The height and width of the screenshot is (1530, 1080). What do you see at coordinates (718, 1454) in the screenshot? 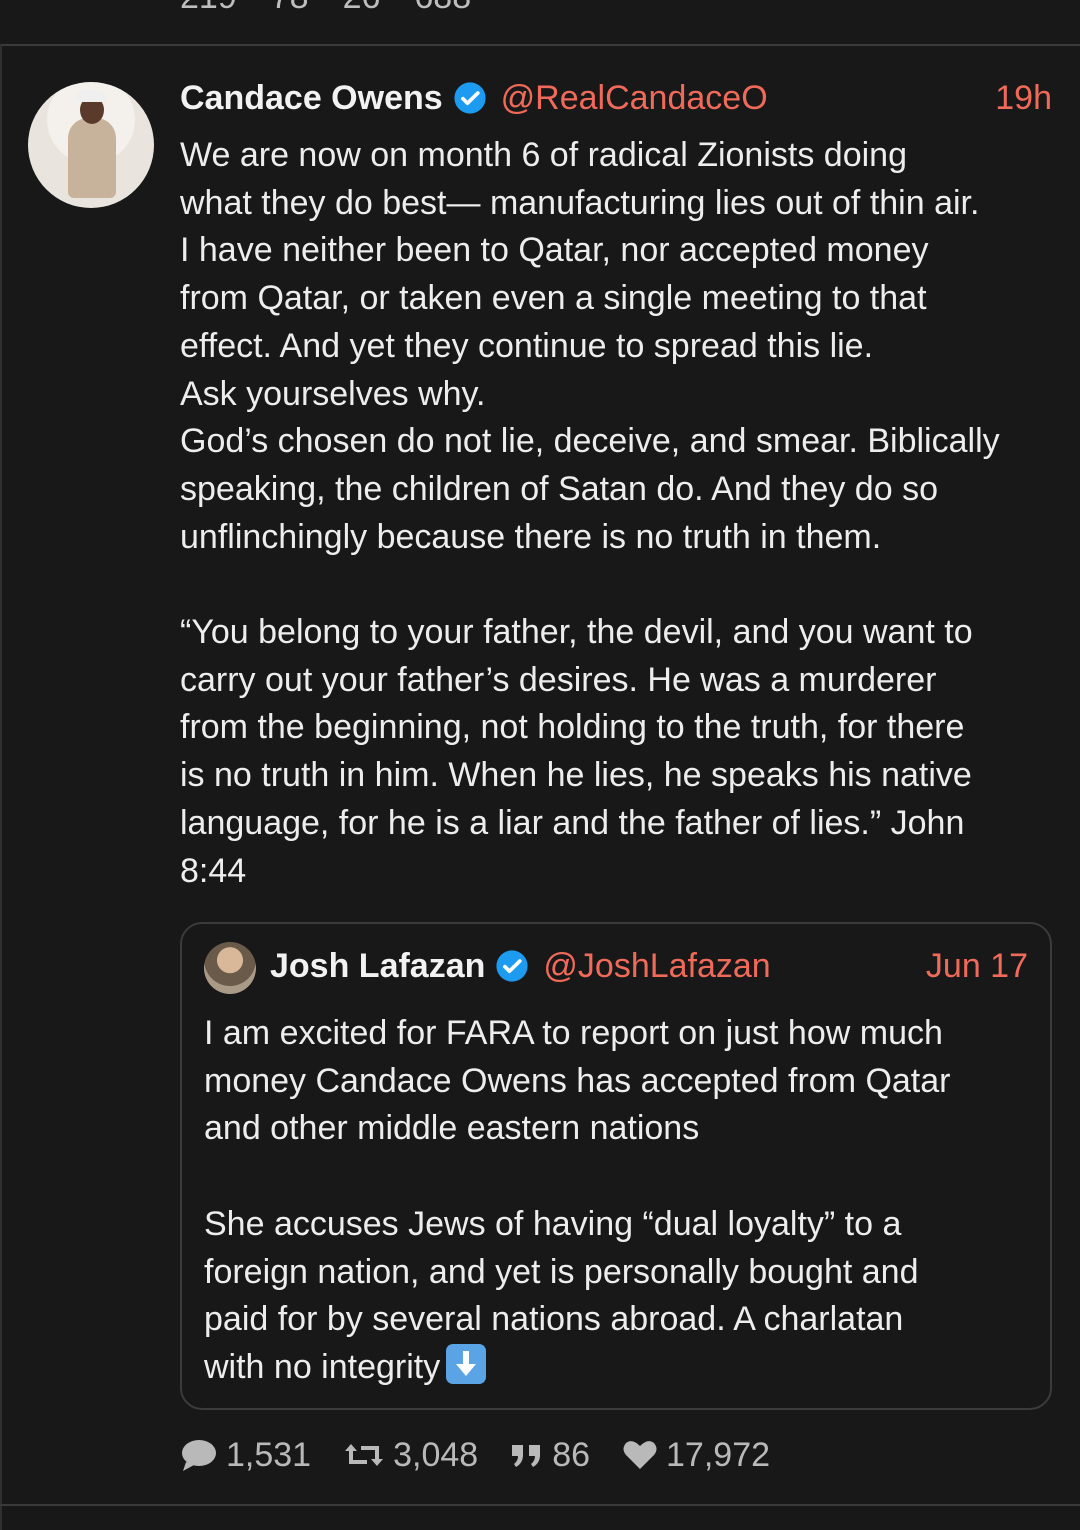
I see `like-count: 17,972` at bounding box center [718, 1454].